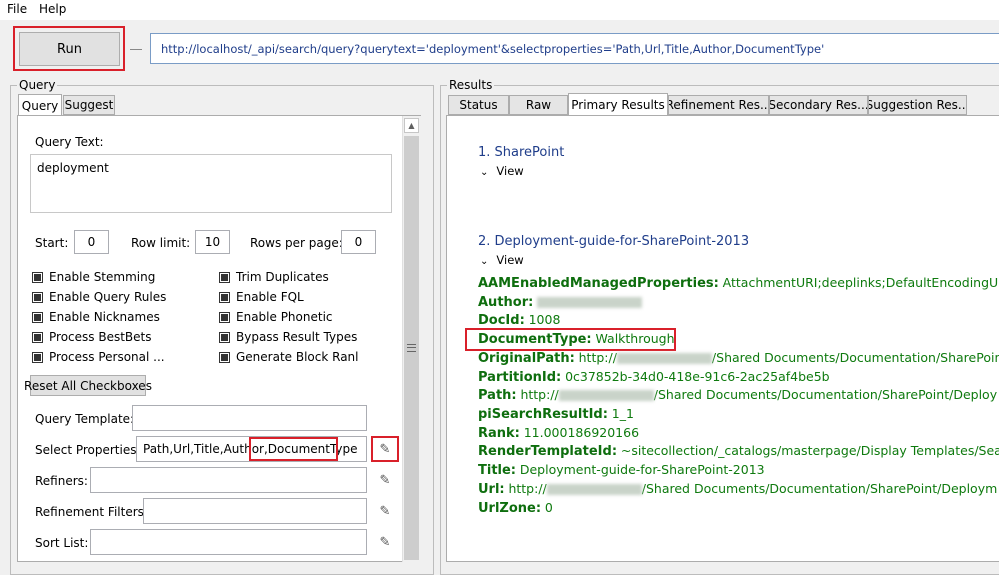  What do you see at coordinates (37, 337) in the screenshot?
I see `process-bestbets-checkbox` at bounding box center [37, 337].